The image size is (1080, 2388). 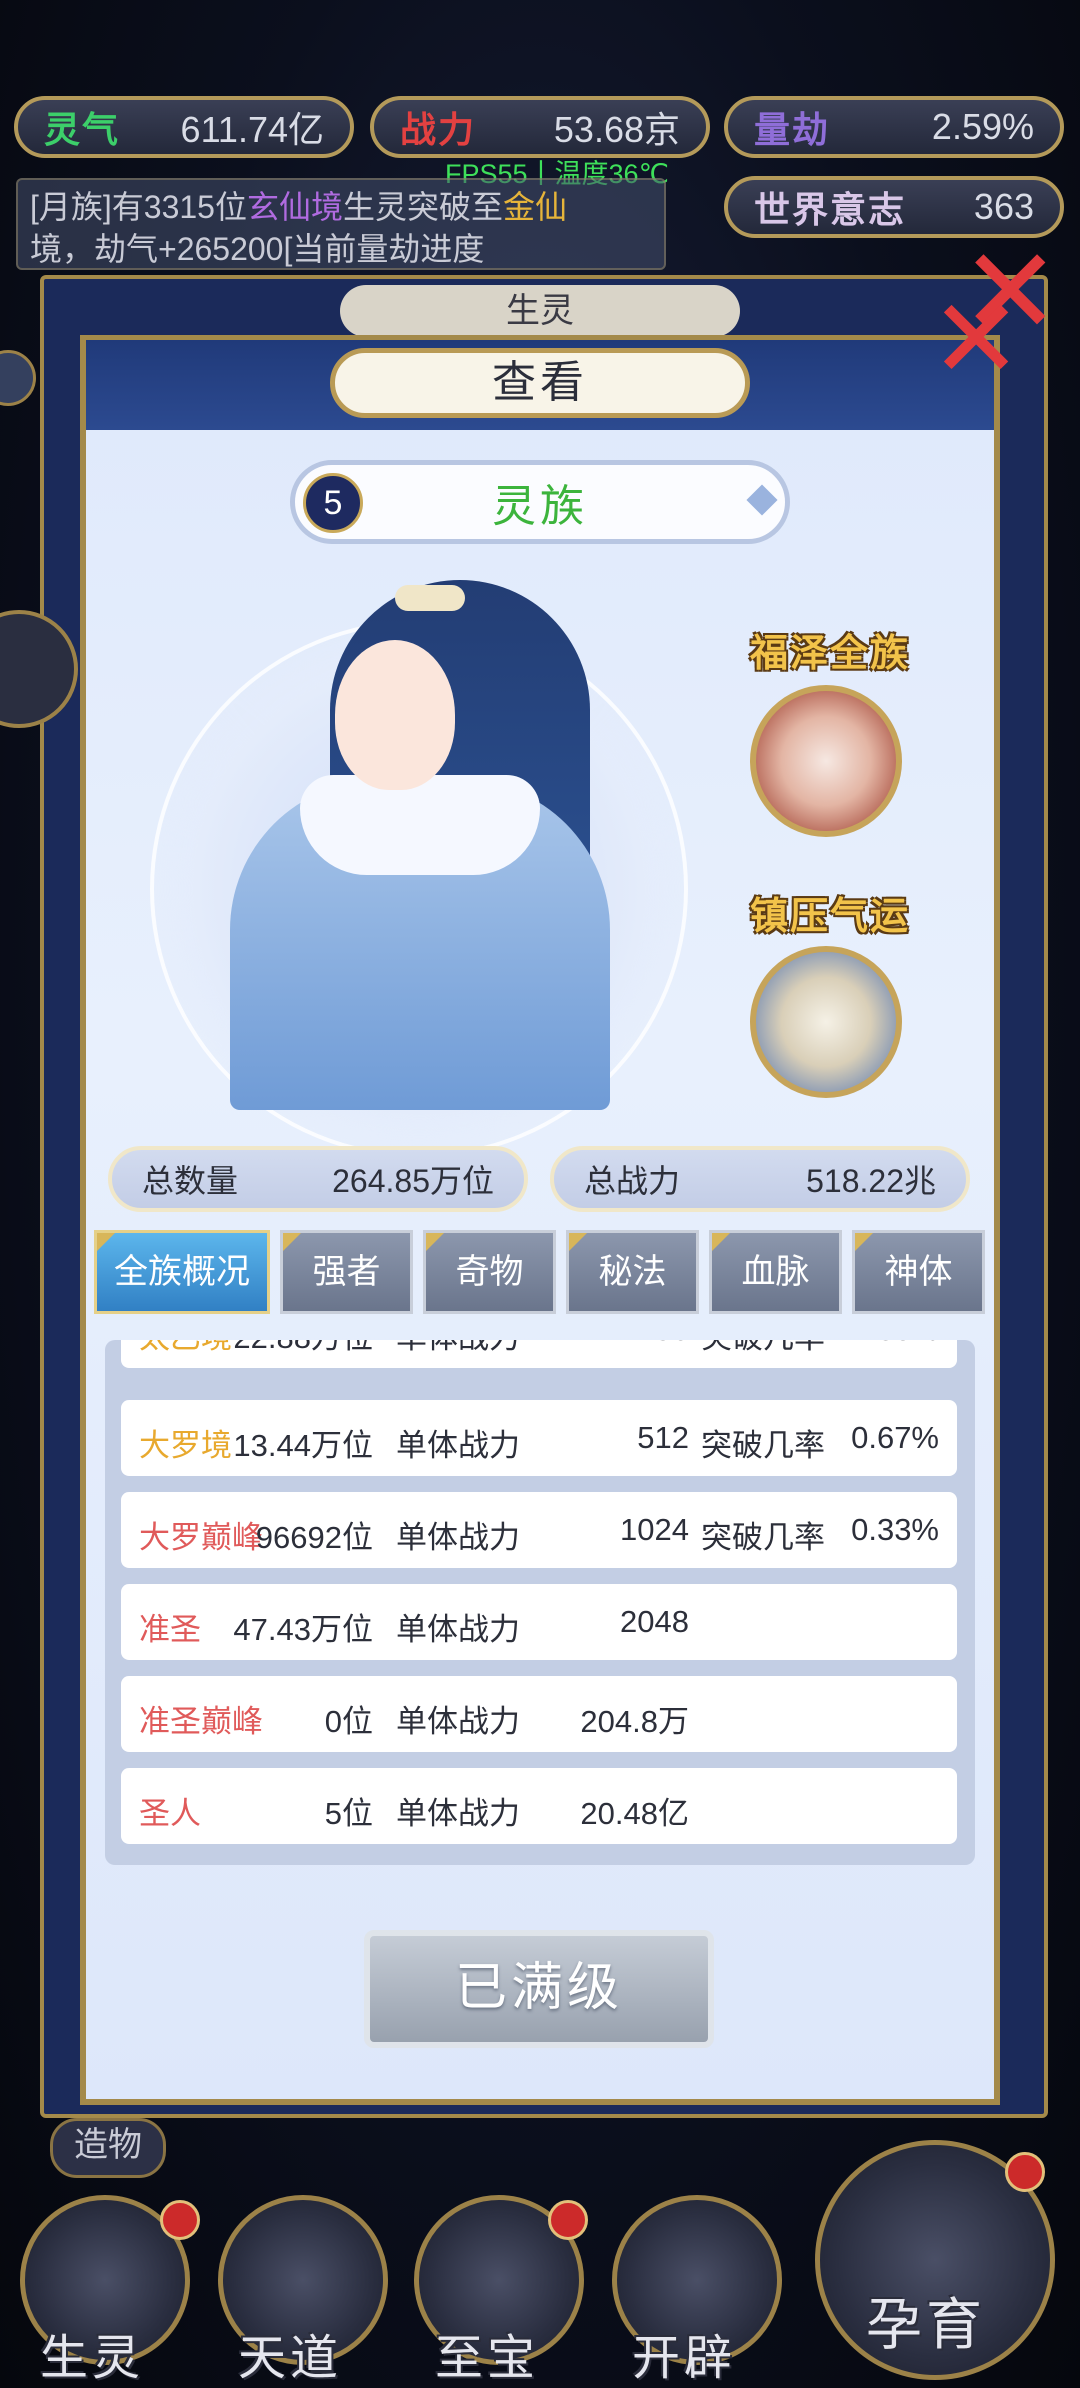 I want to click on row-realm: 大罗巅峰, so click(x=201, y=1537).